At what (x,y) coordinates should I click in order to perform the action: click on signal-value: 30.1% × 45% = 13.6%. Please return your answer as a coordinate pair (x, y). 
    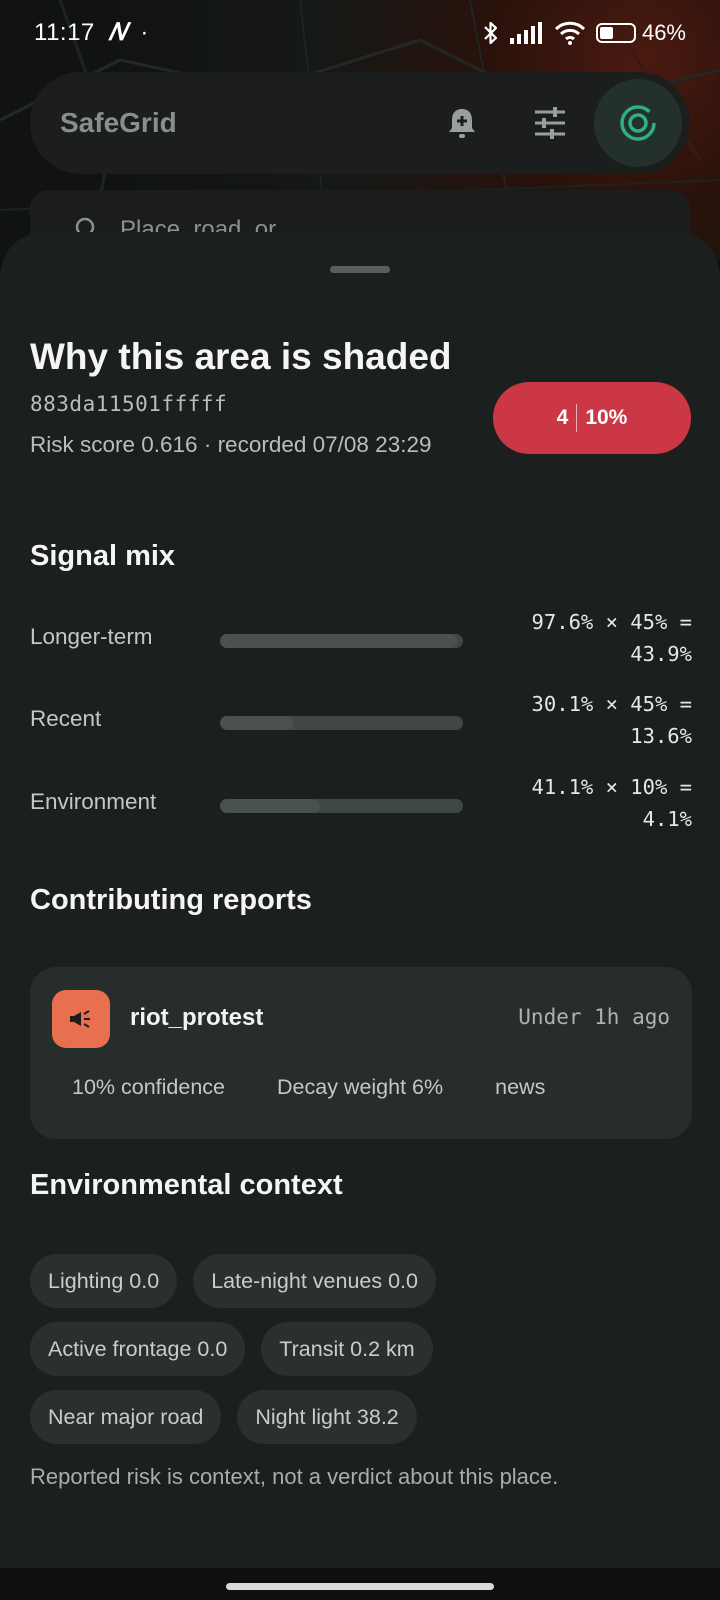
    Looking at the image, I should click on (611, 720).